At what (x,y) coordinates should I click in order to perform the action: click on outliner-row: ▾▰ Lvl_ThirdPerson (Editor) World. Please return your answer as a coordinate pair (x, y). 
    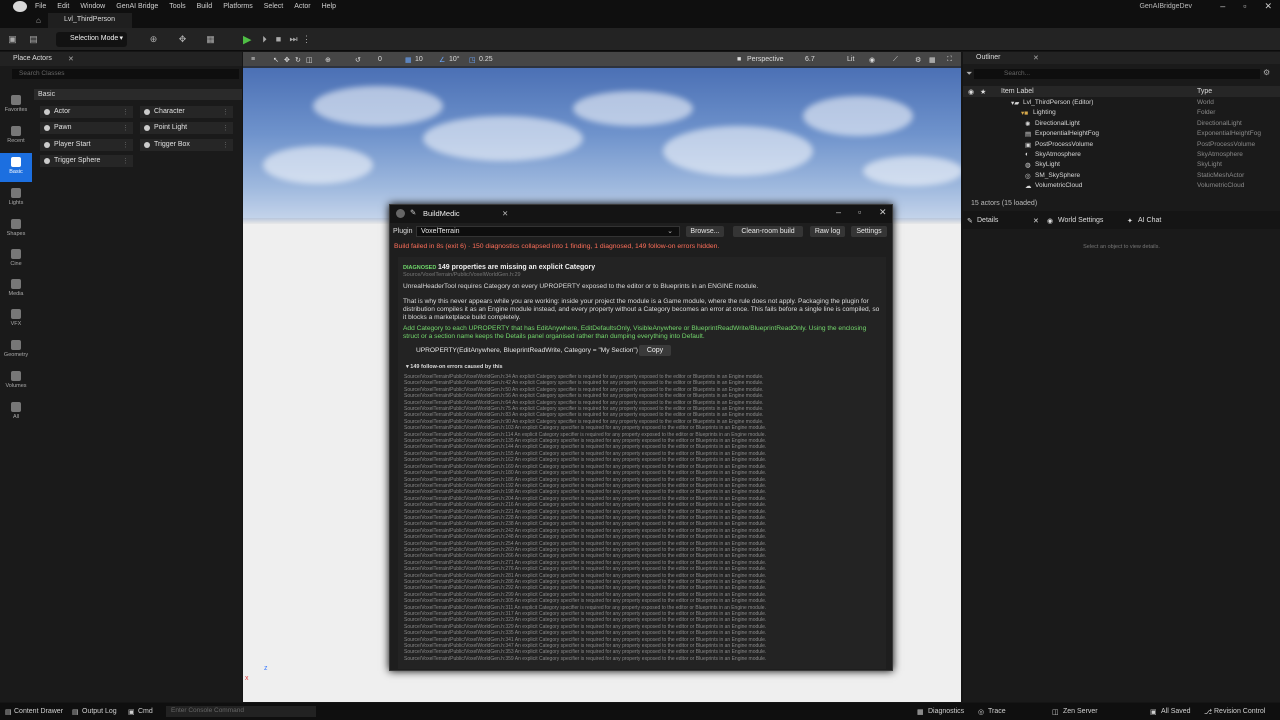
    Looking at the image, I should click on (1121, 104).